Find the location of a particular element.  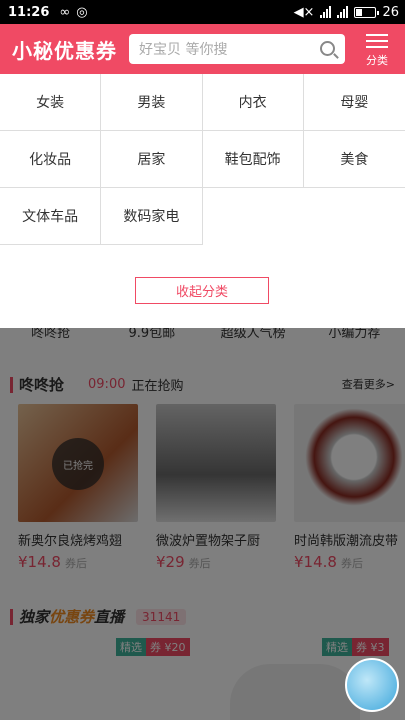

collapse-button: 收起分类 is located at coordinates (202, 290).